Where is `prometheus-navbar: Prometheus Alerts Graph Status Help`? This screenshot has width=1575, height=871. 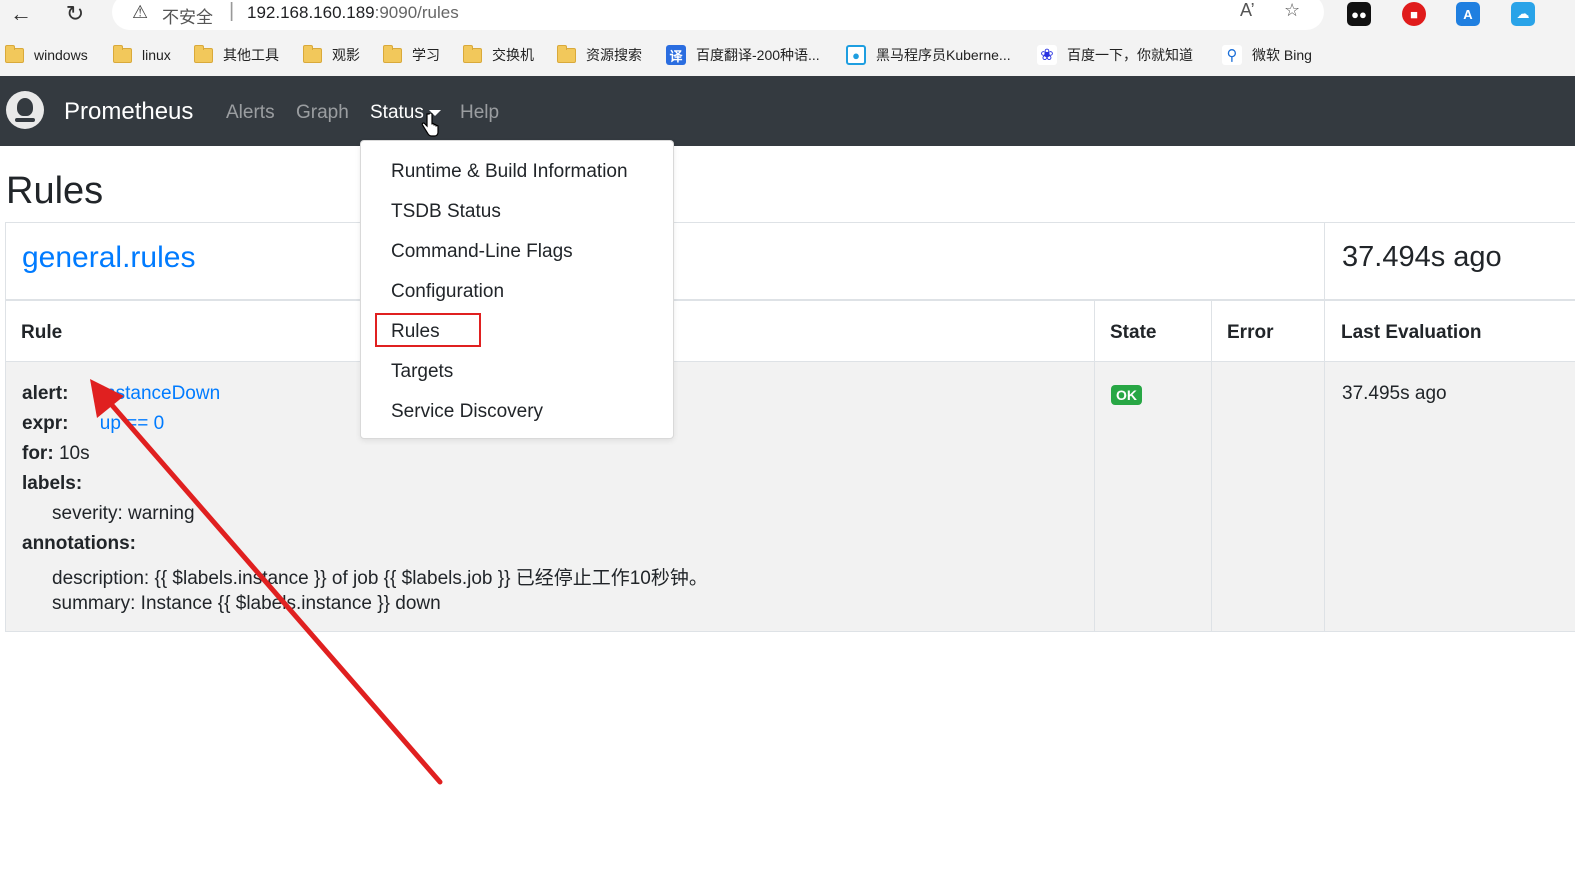
prometheus-navbar: Prometheus Alerts Graph Status Help is located at coordinates (787, 111).